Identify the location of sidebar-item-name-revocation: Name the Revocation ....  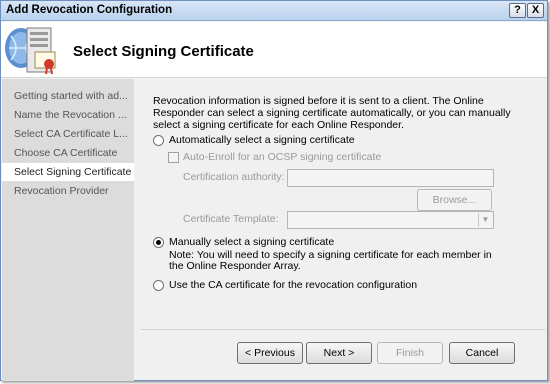
(68, 115).